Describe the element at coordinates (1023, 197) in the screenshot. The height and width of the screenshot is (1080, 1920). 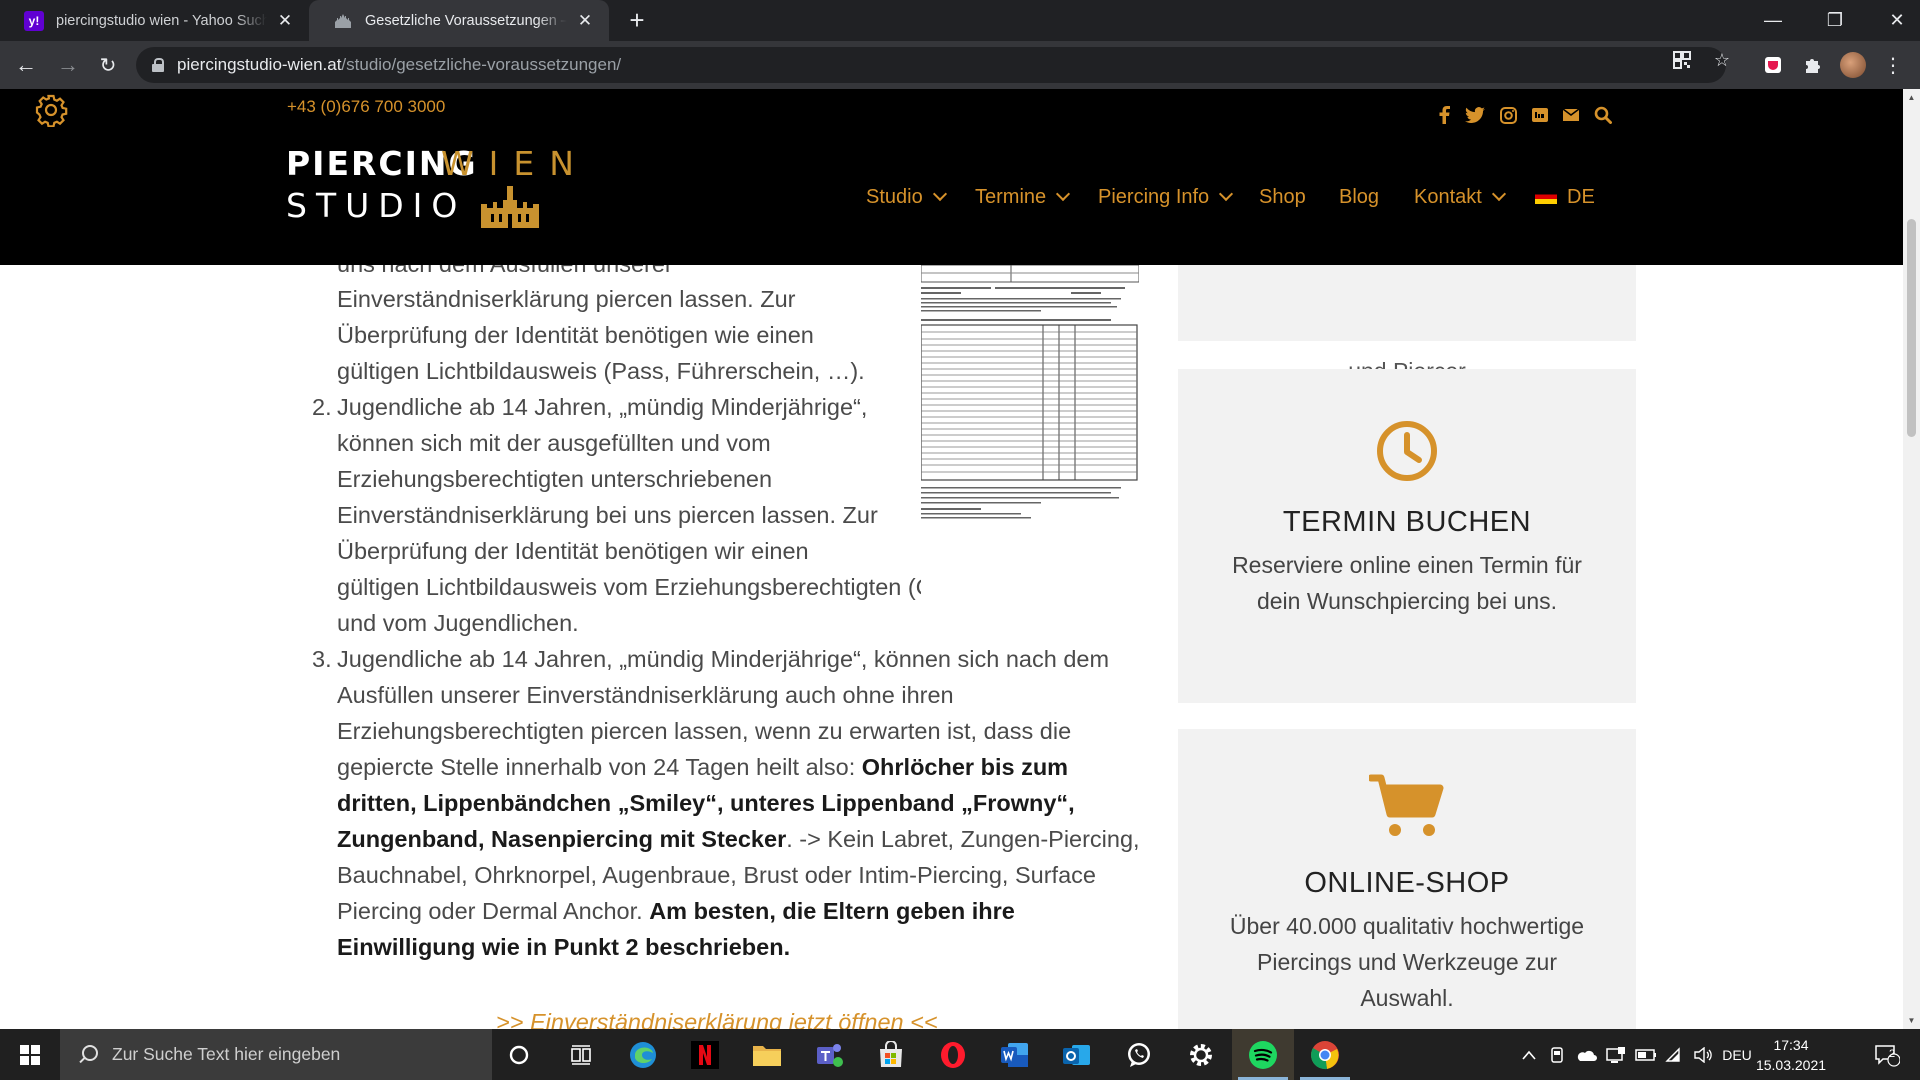
I see `nav-termine: Termine` at that location.